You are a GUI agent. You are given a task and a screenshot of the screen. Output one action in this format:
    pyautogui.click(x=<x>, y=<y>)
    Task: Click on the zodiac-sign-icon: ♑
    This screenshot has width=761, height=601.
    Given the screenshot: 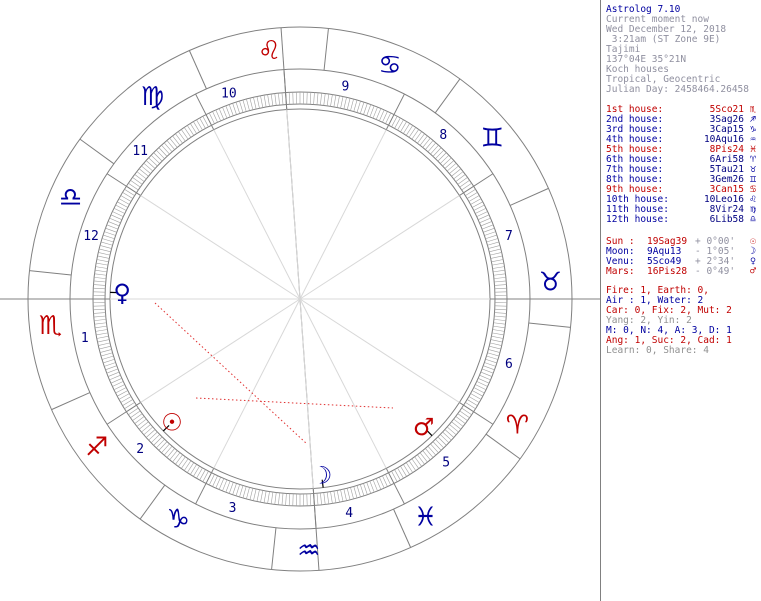 What is the action you would take?
    pyautogui.click(x=178, y=520)
    